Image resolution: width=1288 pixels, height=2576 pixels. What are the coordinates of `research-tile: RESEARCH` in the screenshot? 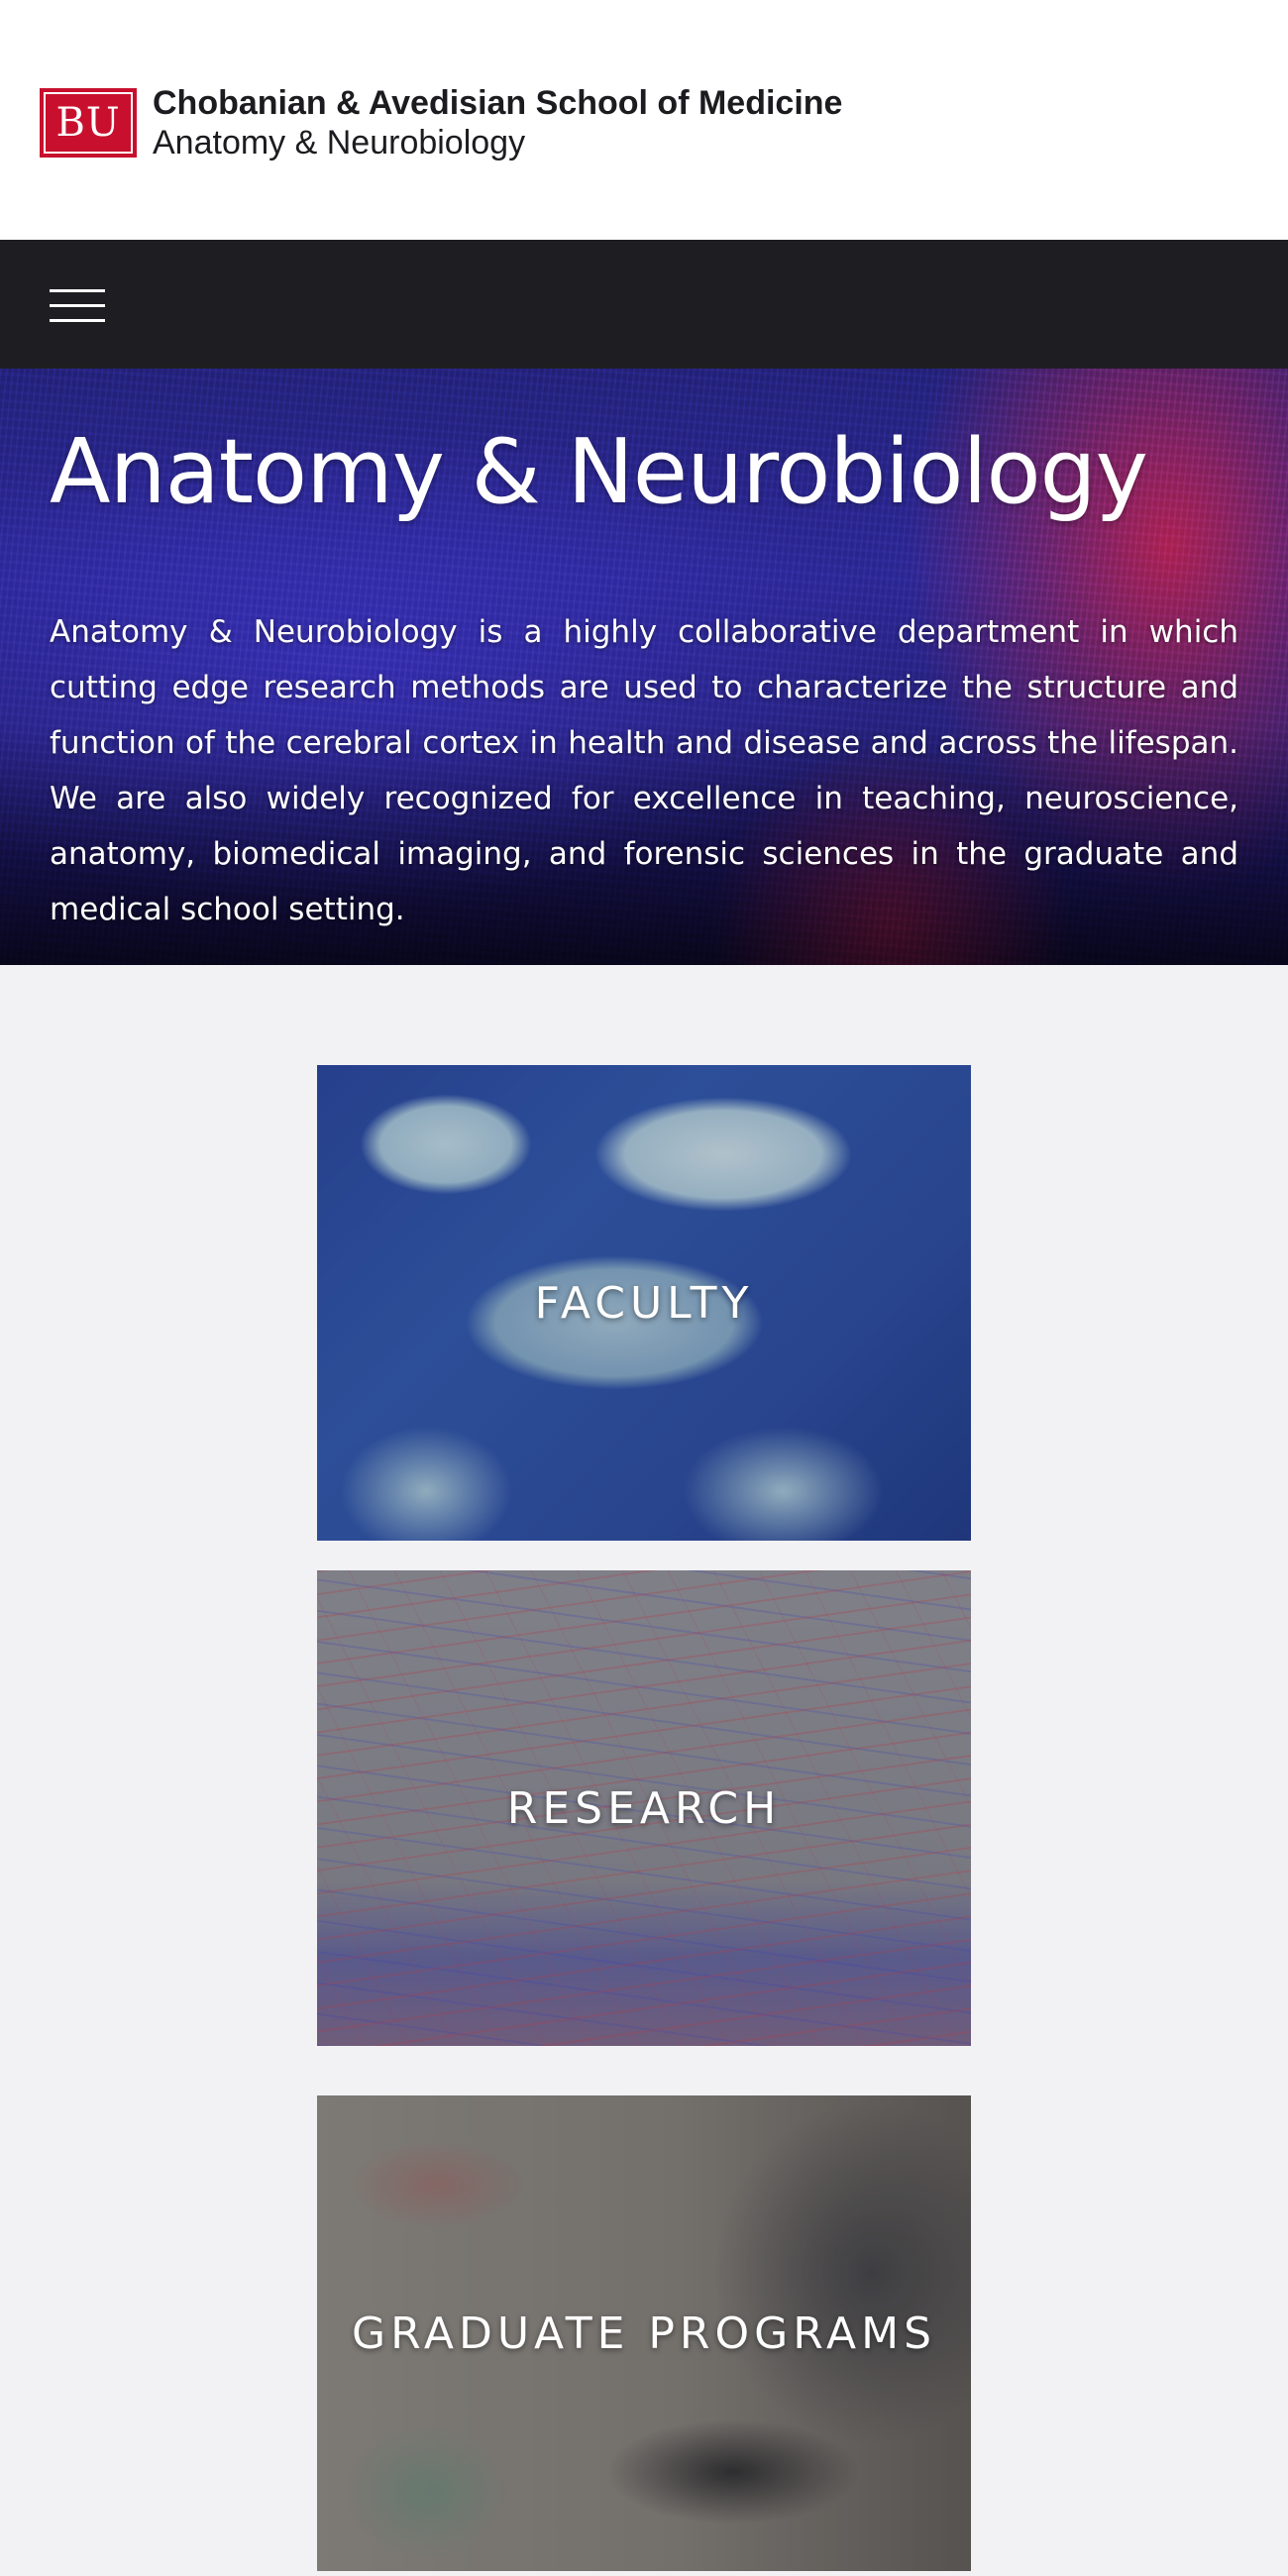 It's located at (644, 1808).